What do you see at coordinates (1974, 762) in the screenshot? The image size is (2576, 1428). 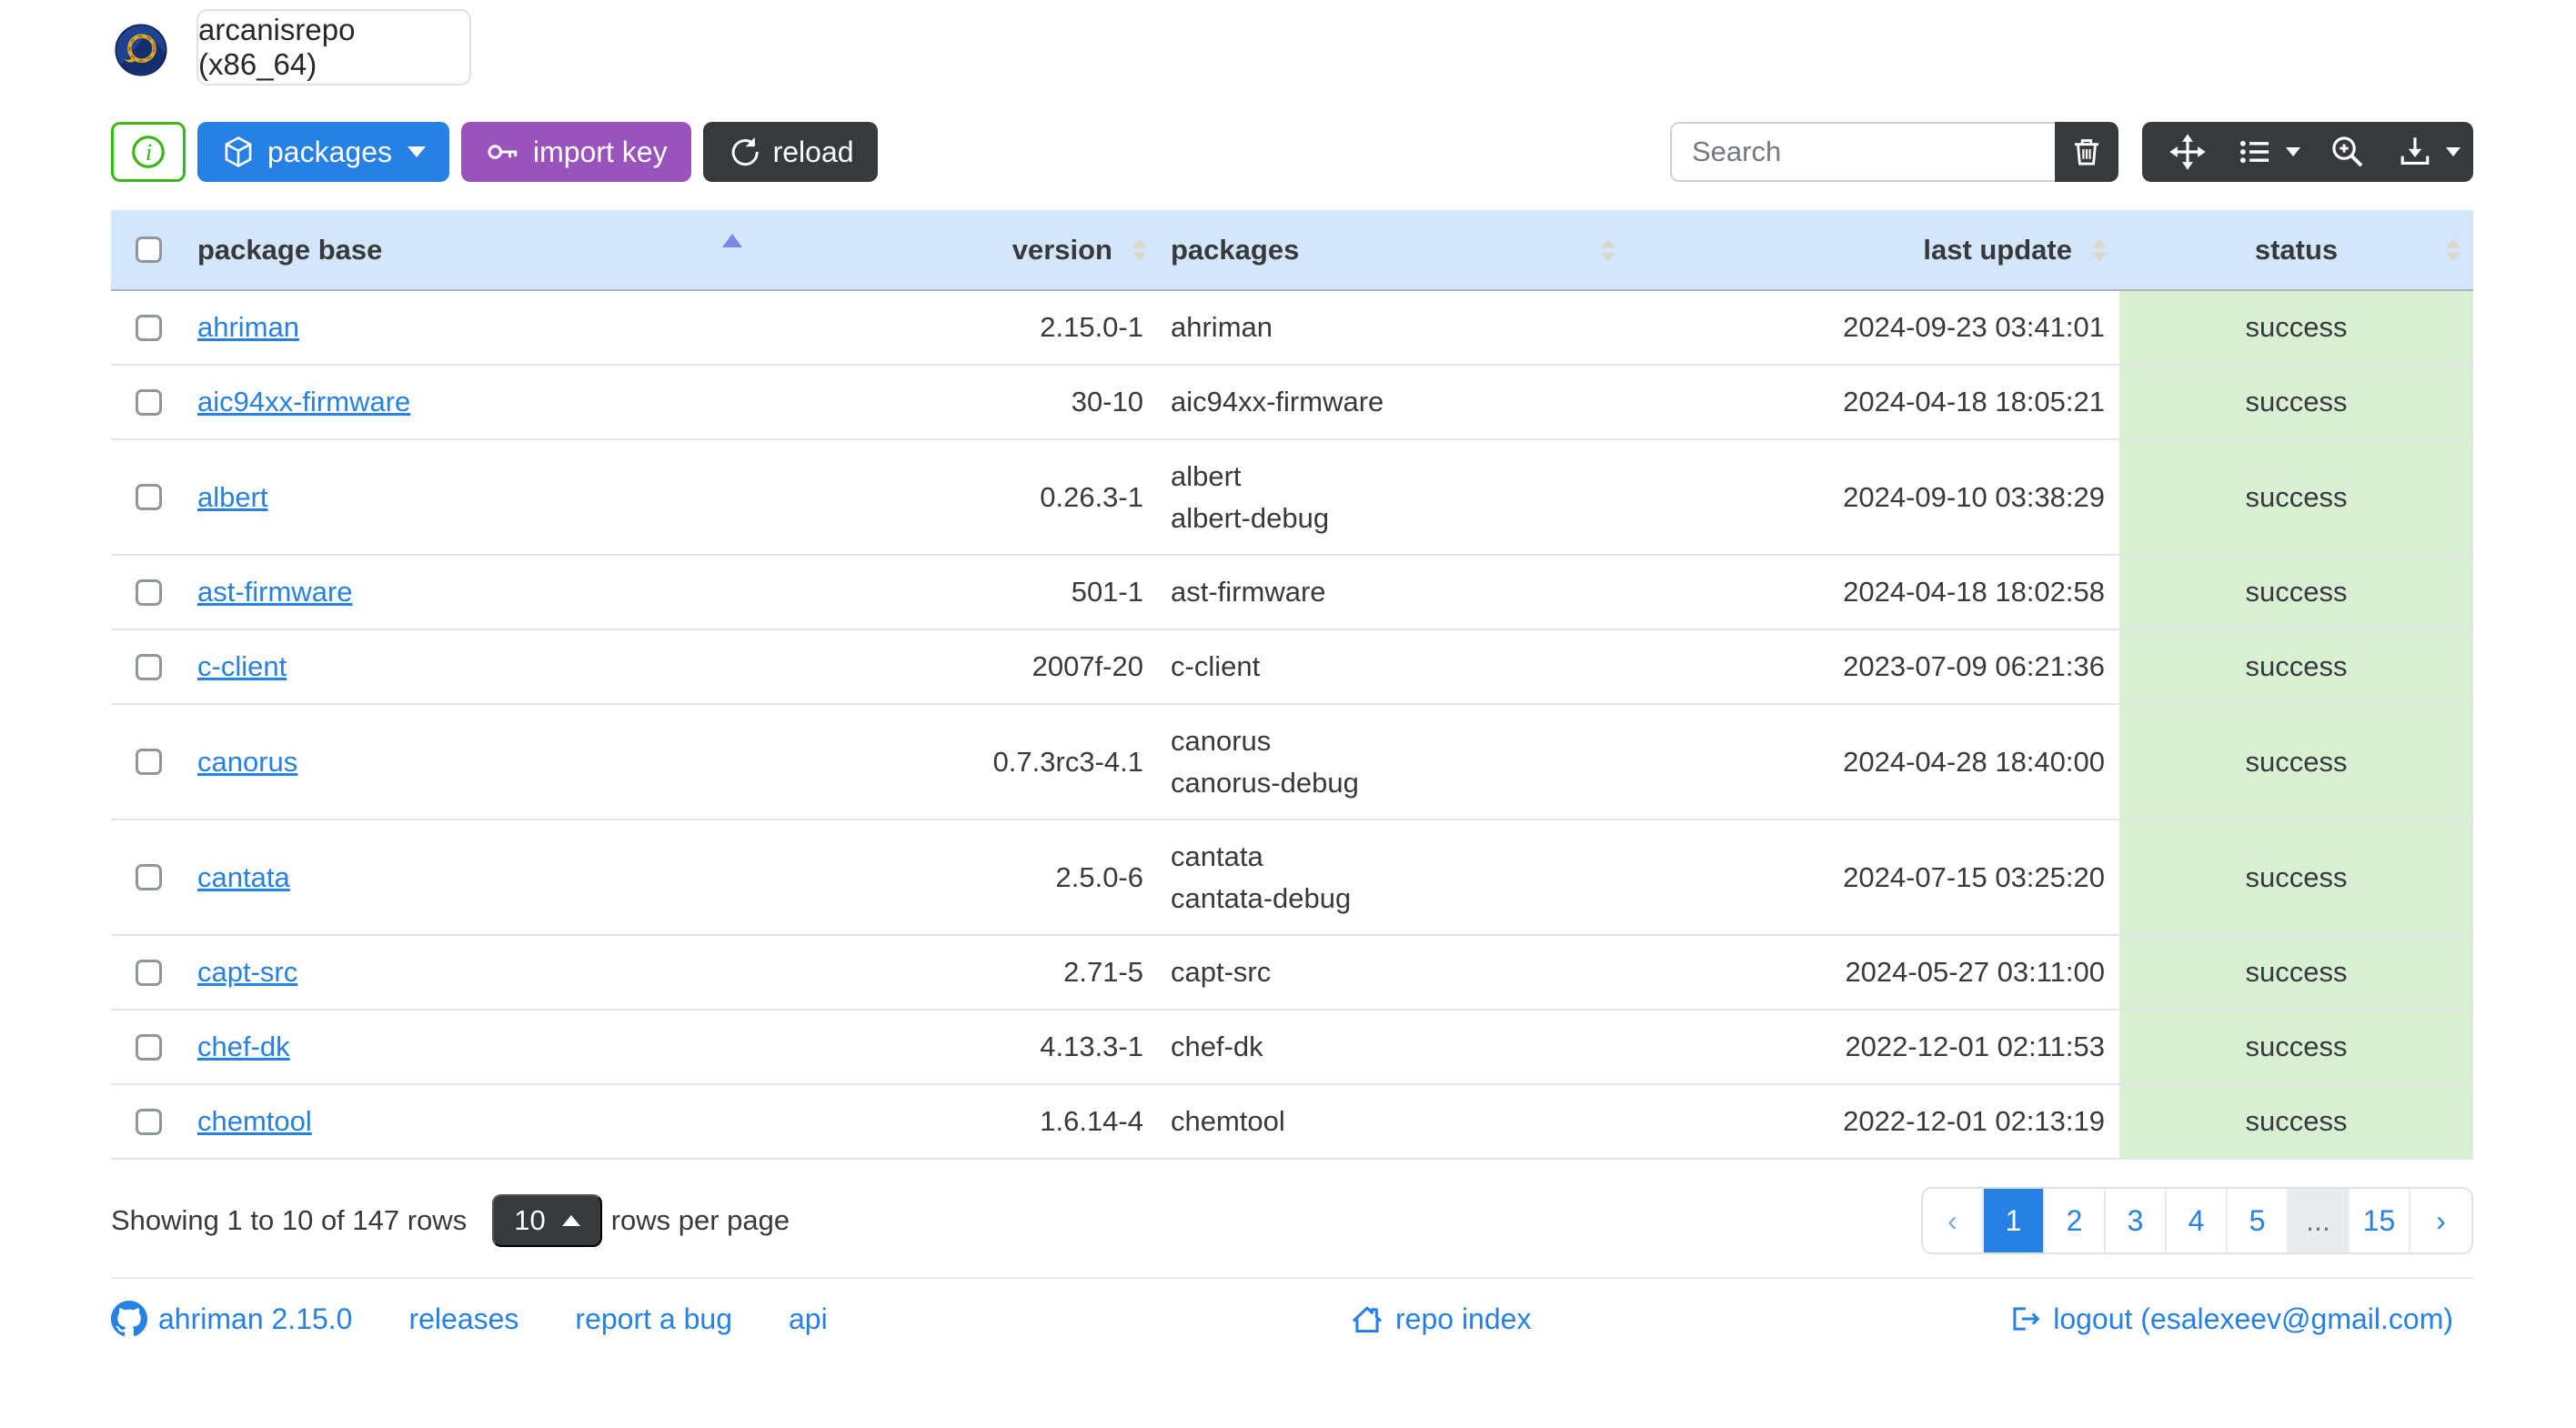 I see `last-update-cell: 2024-04-28 18:40:00` at bounding box center [1974, 762].